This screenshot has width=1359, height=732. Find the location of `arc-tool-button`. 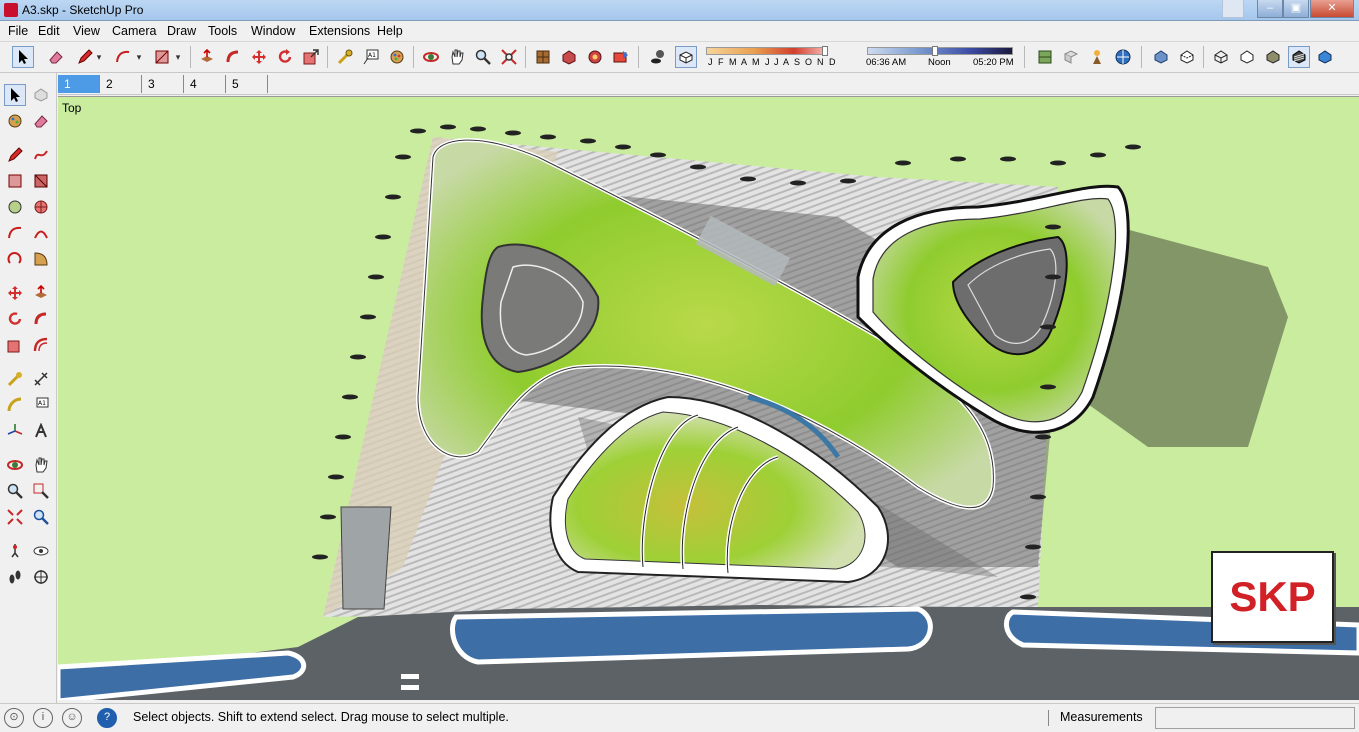

arc-tool-button is located at coordinates (123, 57).